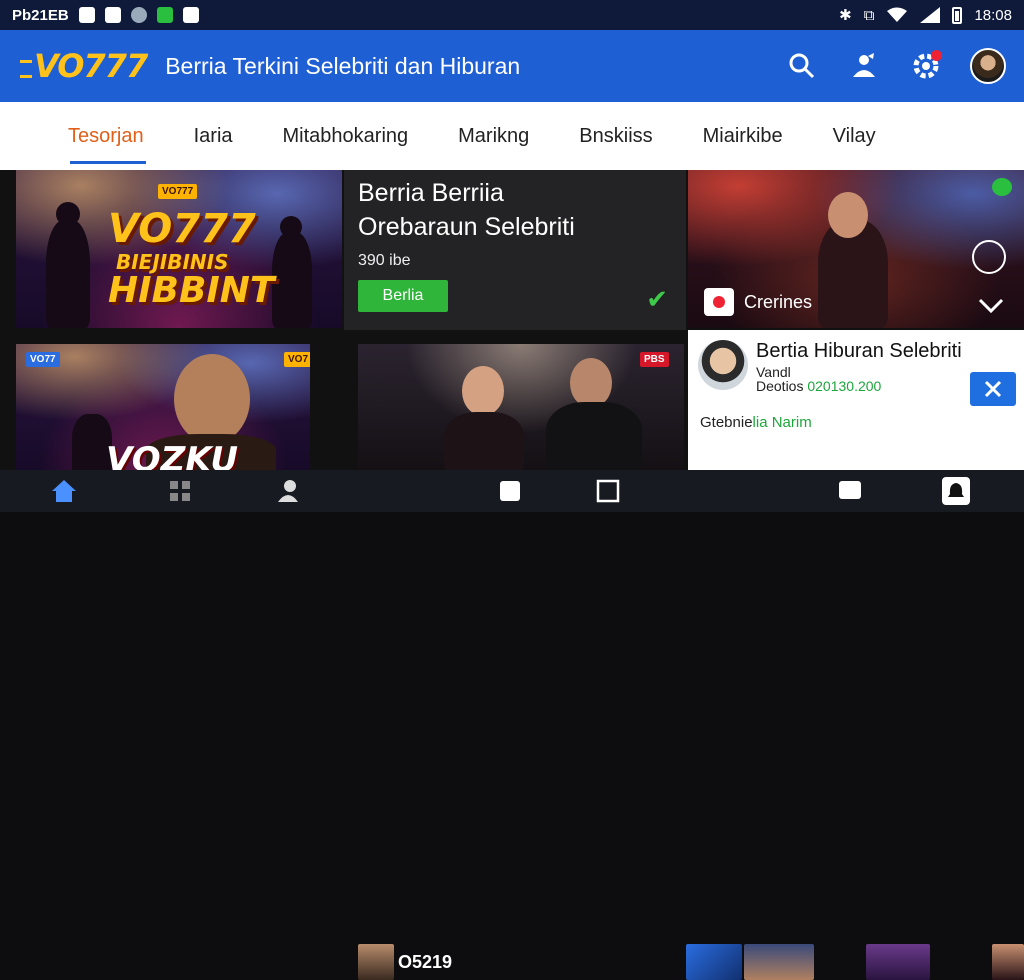 This screenshot has width=1024, height=980. I want to click on nav-home, so click(64, 491).